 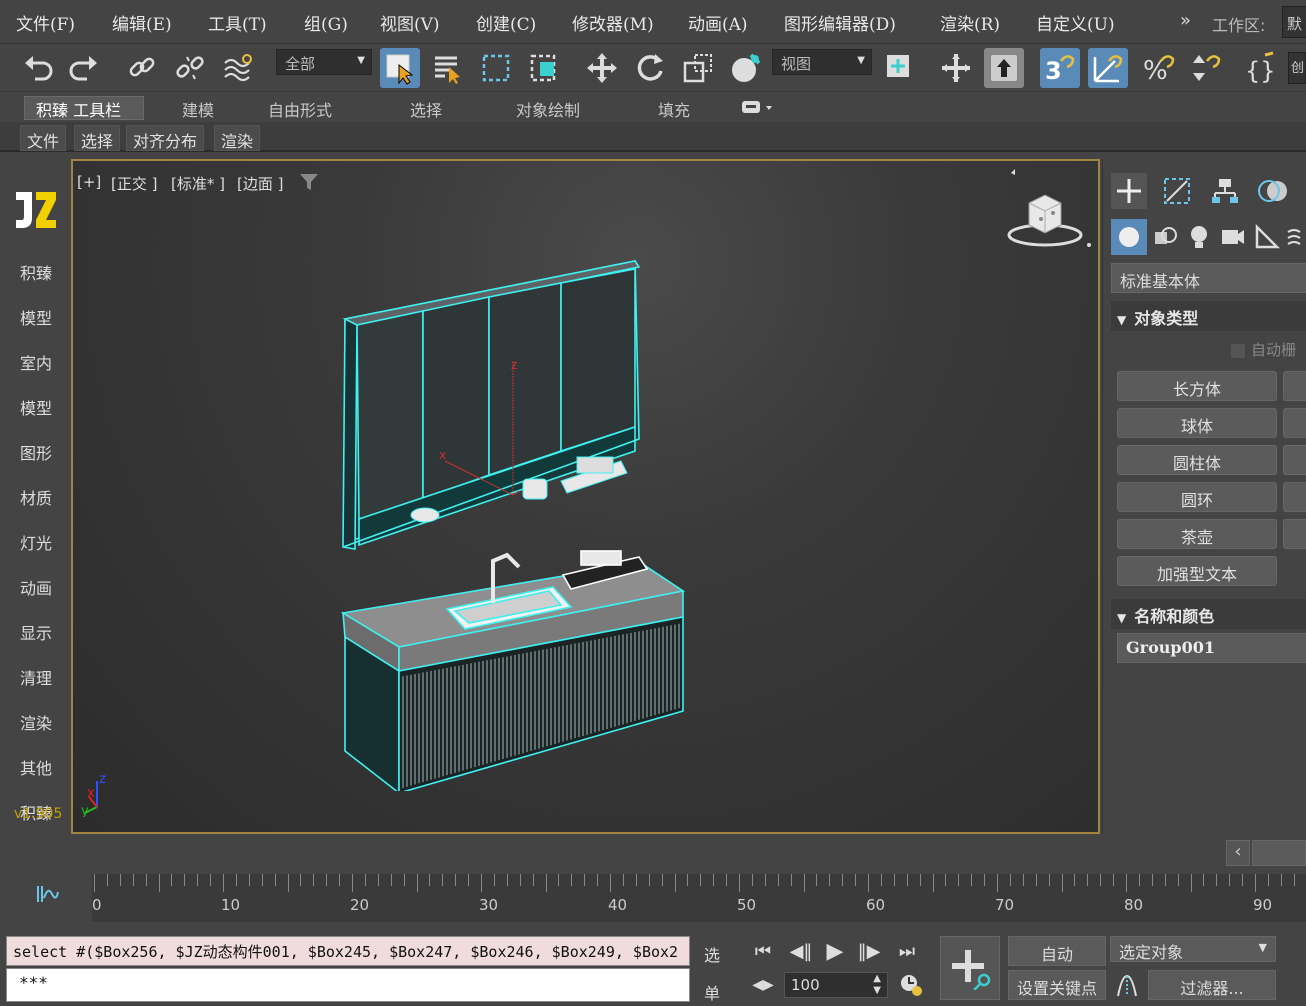 What do you see at coordinates (970, 22) in the screenshot?
I see `menu-rendering: 渲染(R)` at bounding box center [970, 22].